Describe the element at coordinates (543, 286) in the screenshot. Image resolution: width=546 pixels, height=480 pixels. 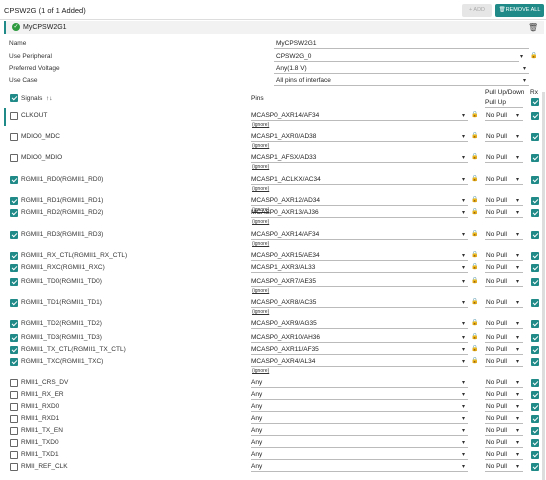
I see `scrollbar` at that location.